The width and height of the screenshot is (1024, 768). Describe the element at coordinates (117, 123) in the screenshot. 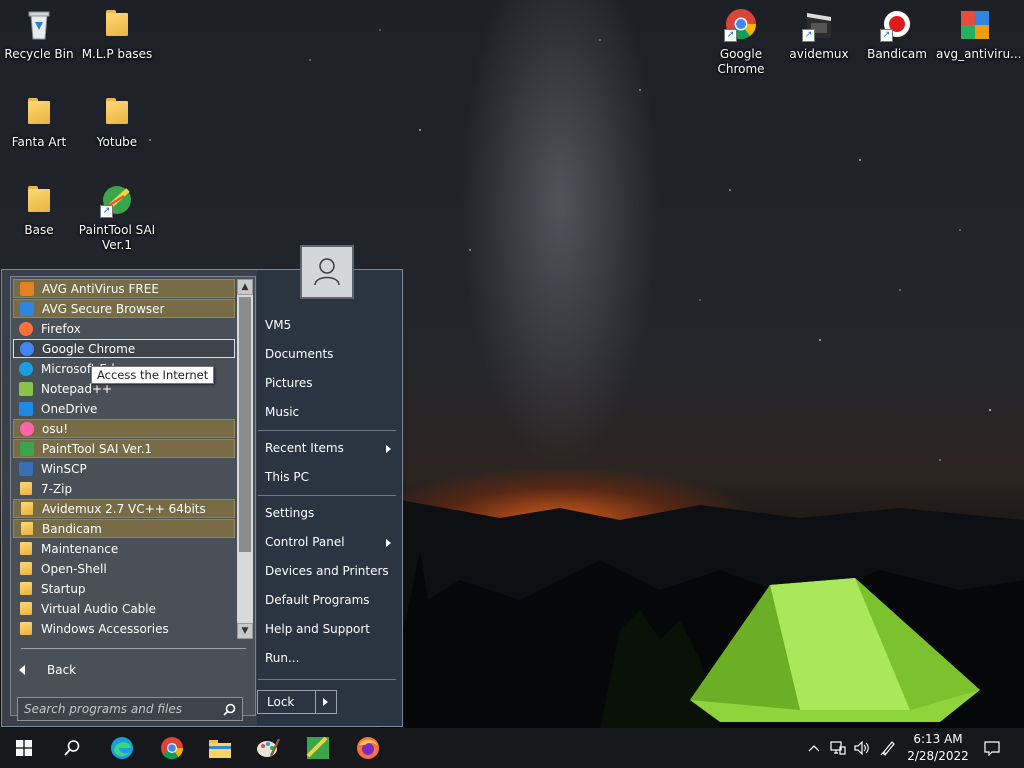

I see `desktop-icon-yotube: Yotube` at that location.